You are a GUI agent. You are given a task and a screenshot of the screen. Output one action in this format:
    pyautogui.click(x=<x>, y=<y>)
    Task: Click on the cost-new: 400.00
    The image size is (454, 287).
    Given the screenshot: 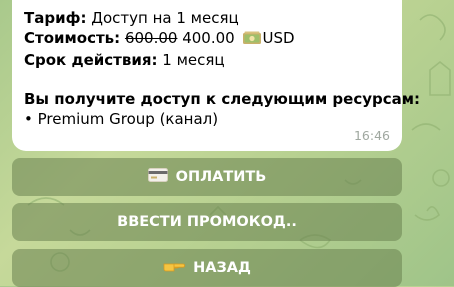 What is the action you would take?
    pyautogui.click(x=208, y=37)
    